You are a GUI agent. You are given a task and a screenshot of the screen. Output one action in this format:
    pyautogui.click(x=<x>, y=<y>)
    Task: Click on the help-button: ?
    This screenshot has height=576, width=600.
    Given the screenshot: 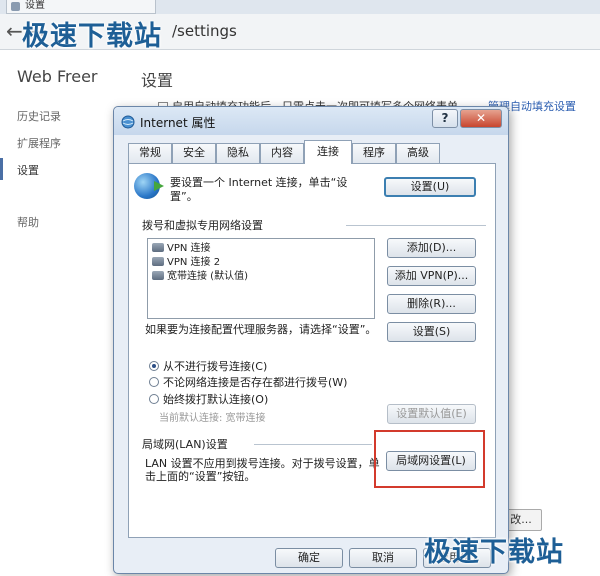 What is the action you would take?
    pyautogui.click(x=445, y=118)
    